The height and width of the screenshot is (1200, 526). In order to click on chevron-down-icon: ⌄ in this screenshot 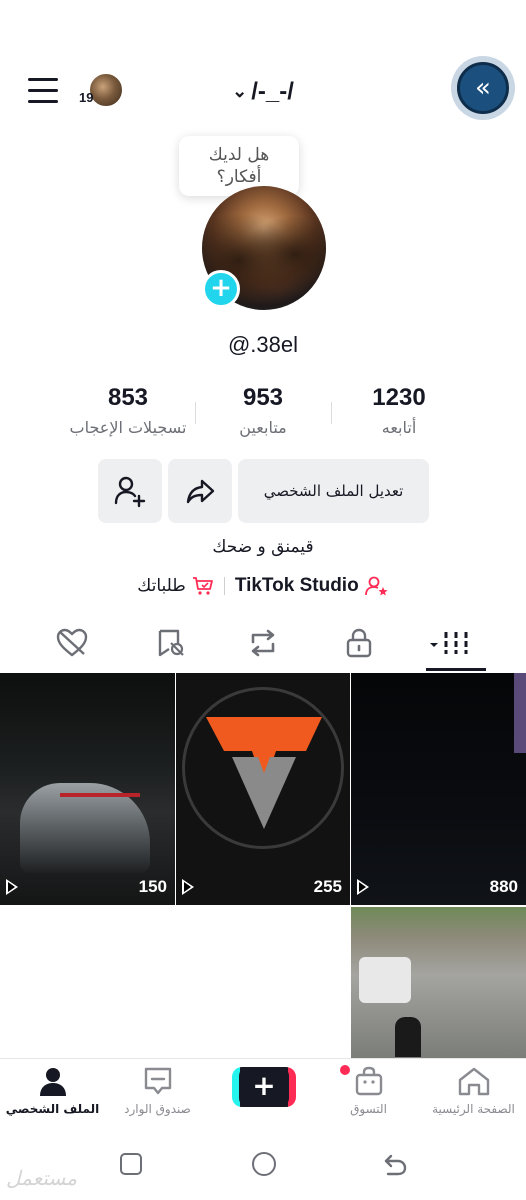, I will do `click(240, 91)`.